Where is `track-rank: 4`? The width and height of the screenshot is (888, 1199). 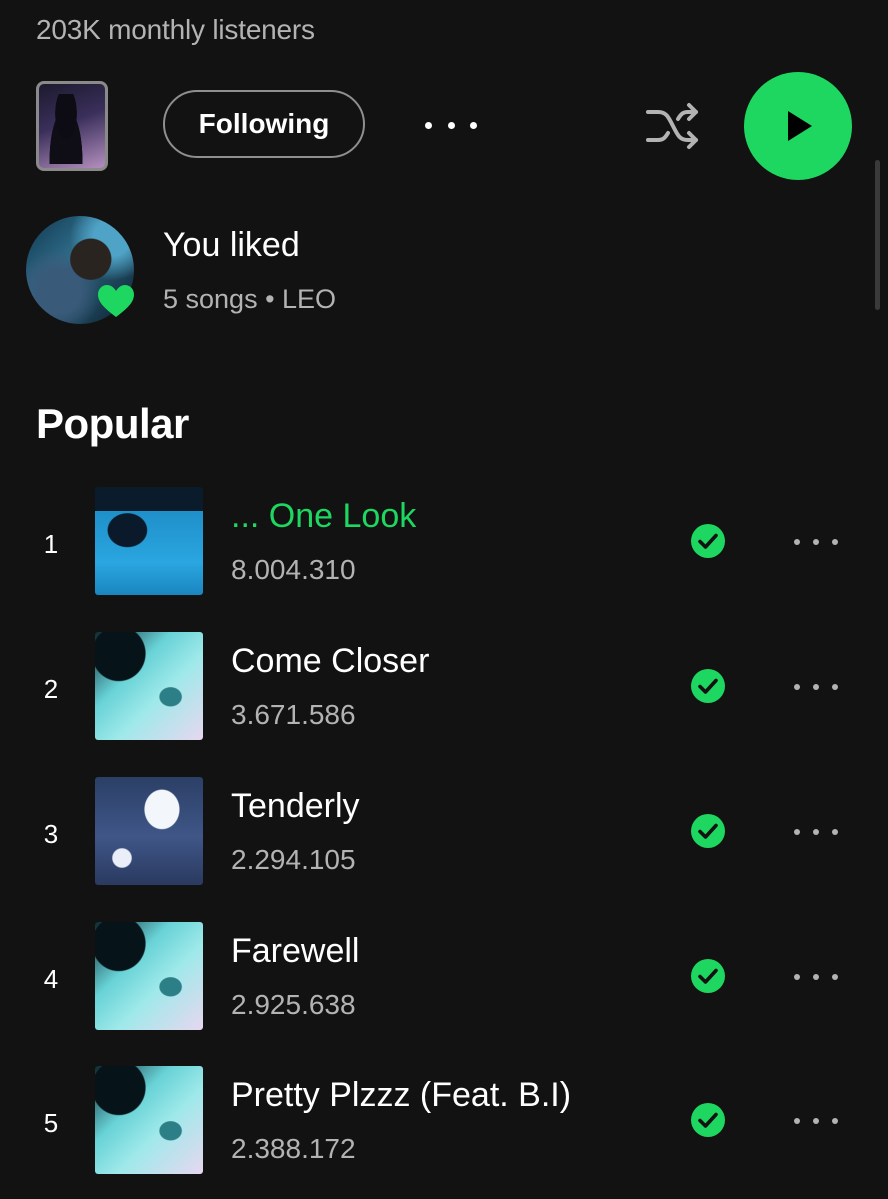
track-rank: 4 is located at coordinates (51, 979).